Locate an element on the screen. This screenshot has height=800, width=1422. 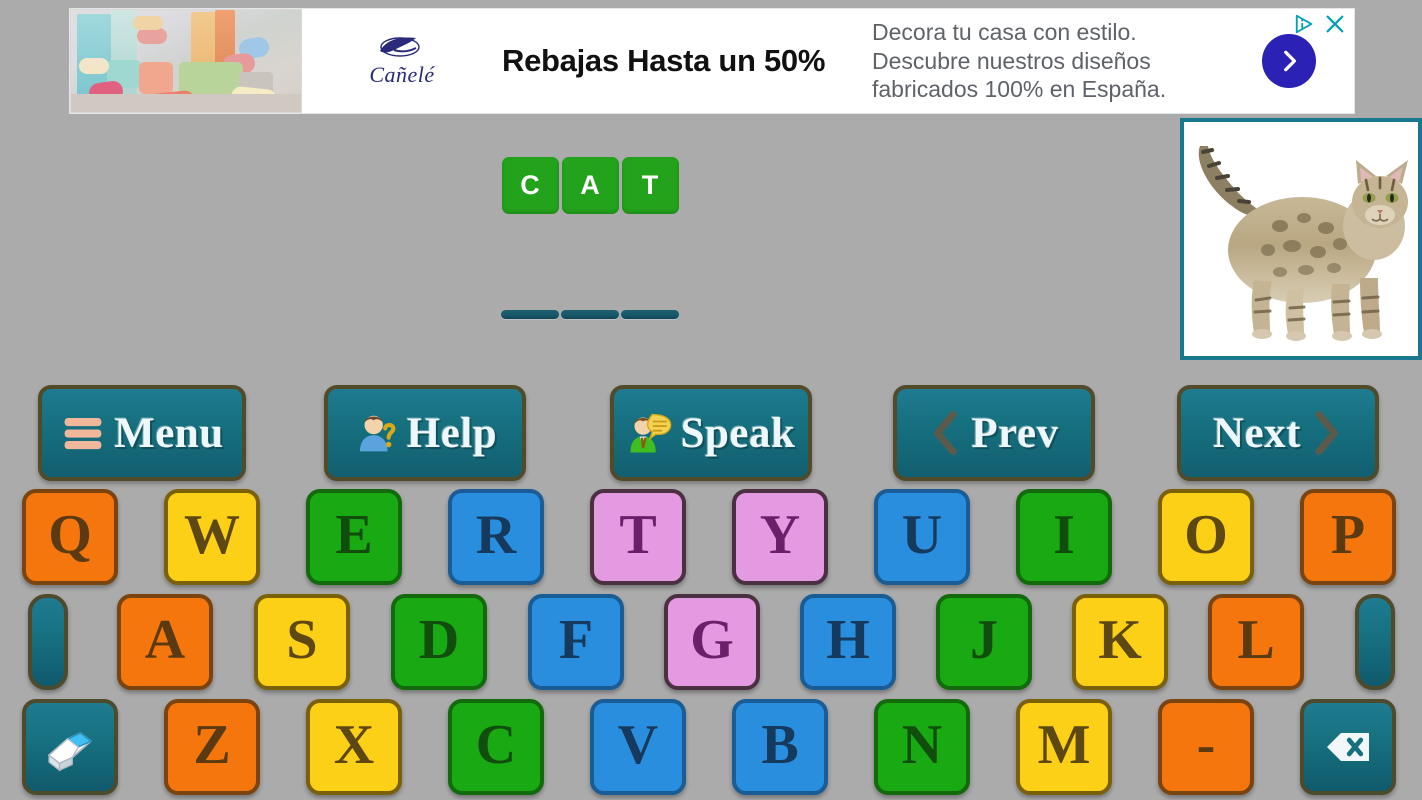
person-question-icon is located at coordinates (376, 433).